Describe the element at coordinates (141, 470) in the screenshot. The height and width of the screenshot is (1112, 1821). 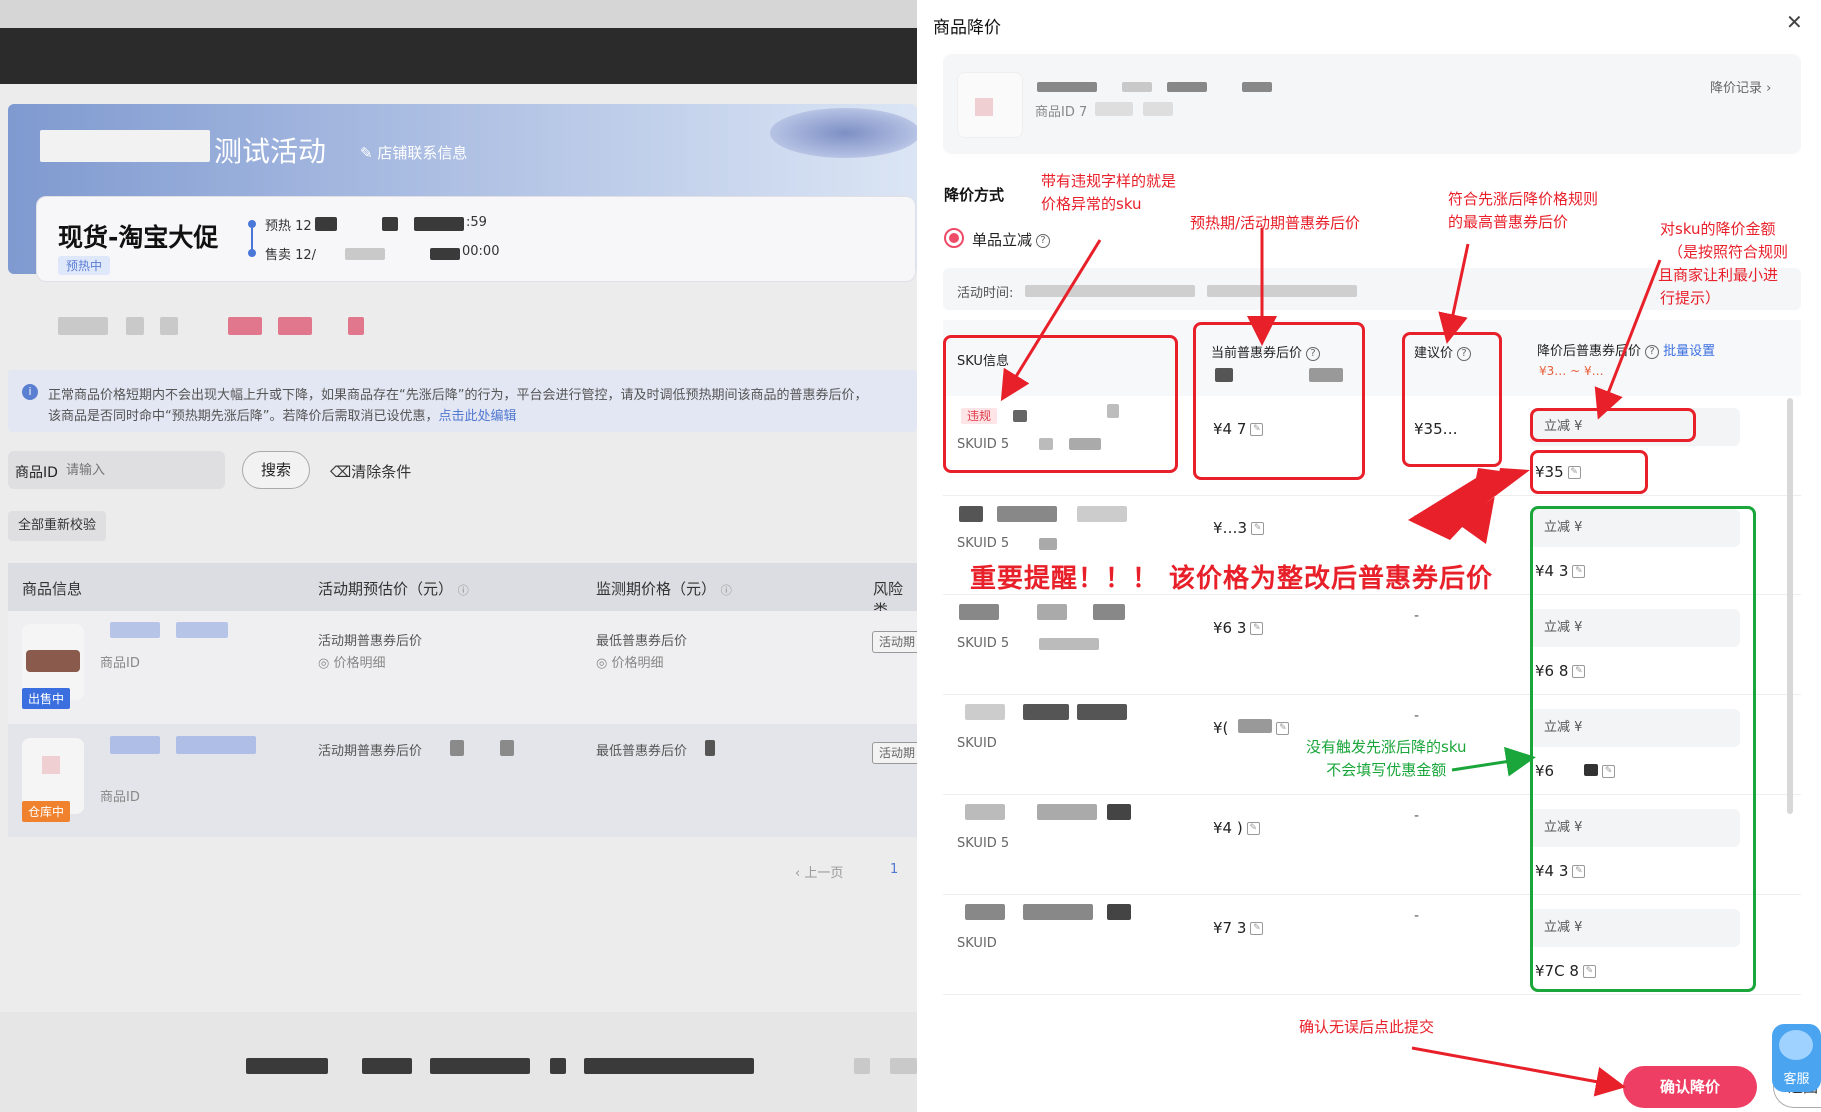
I see `product-id-input` at that location.